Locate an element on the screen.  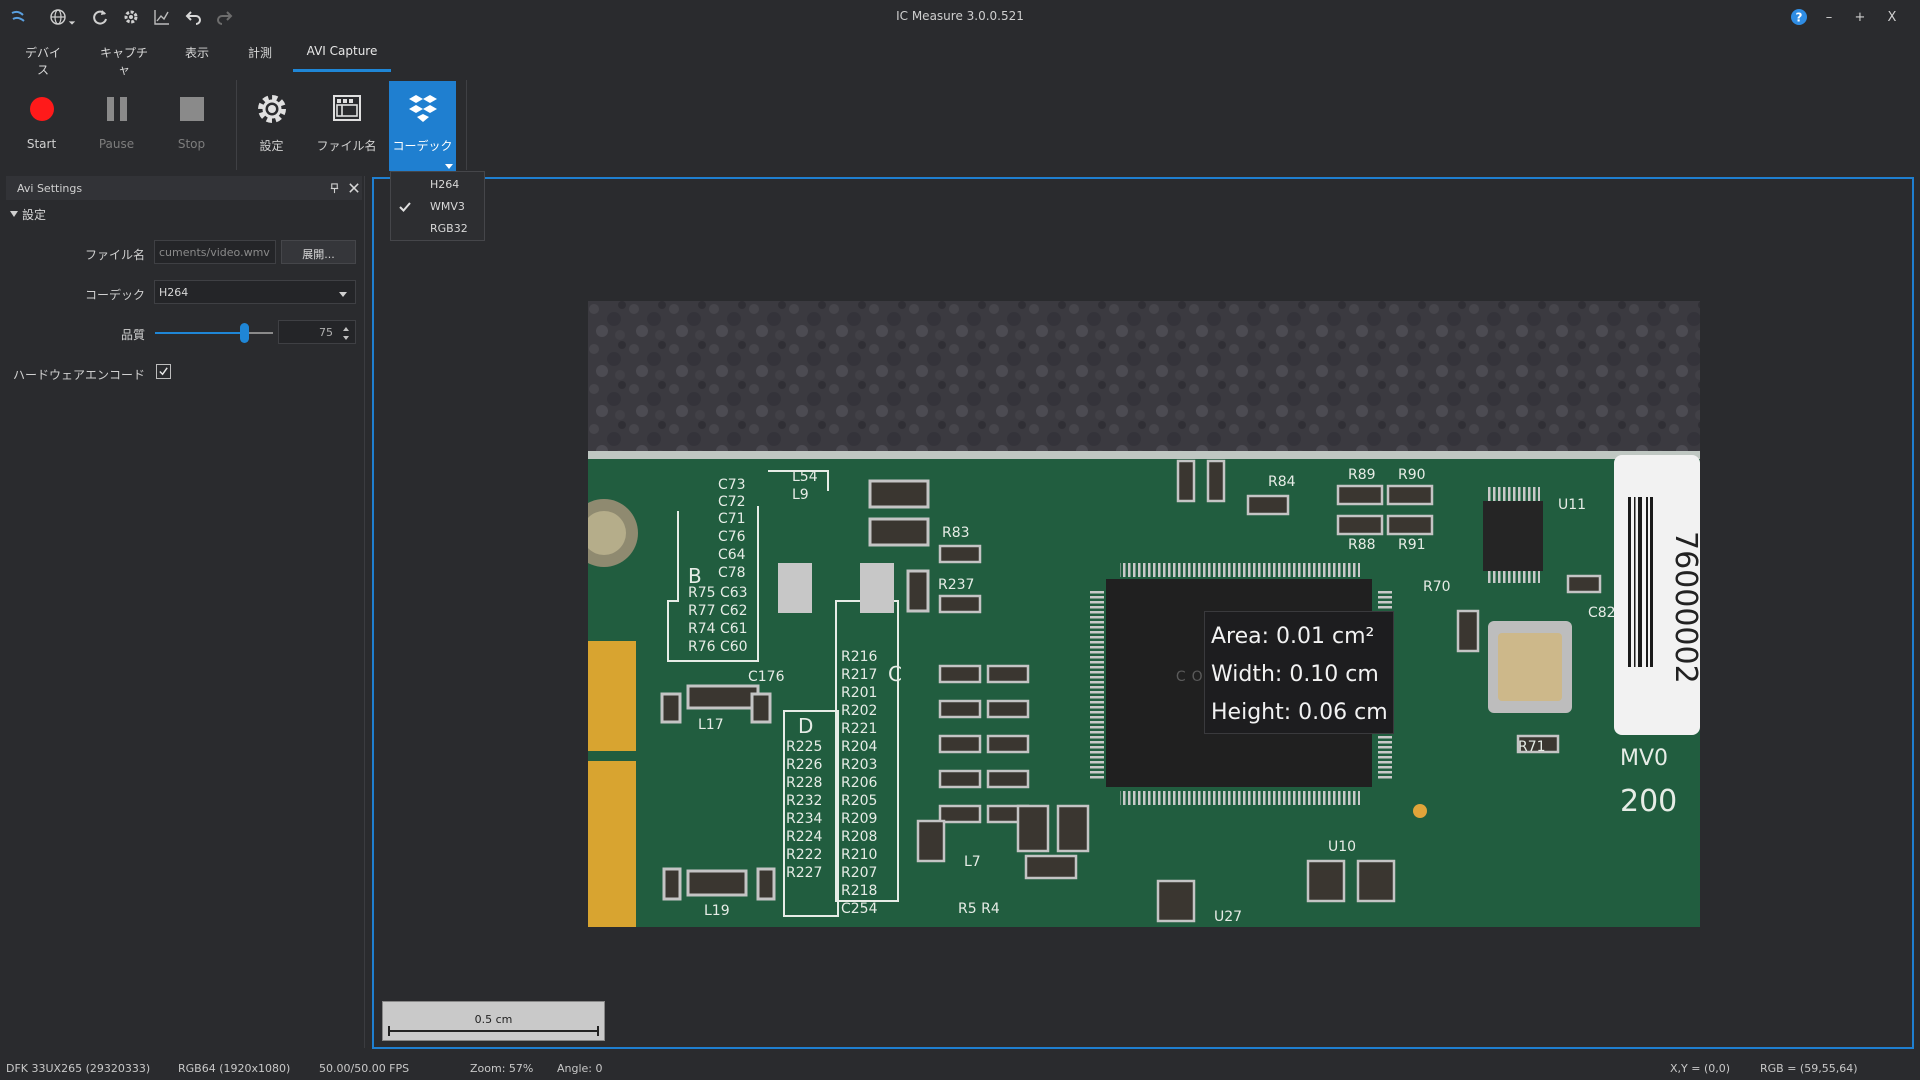
status-zoom: Zoom: 57% is located at coordinates (502, 1068).